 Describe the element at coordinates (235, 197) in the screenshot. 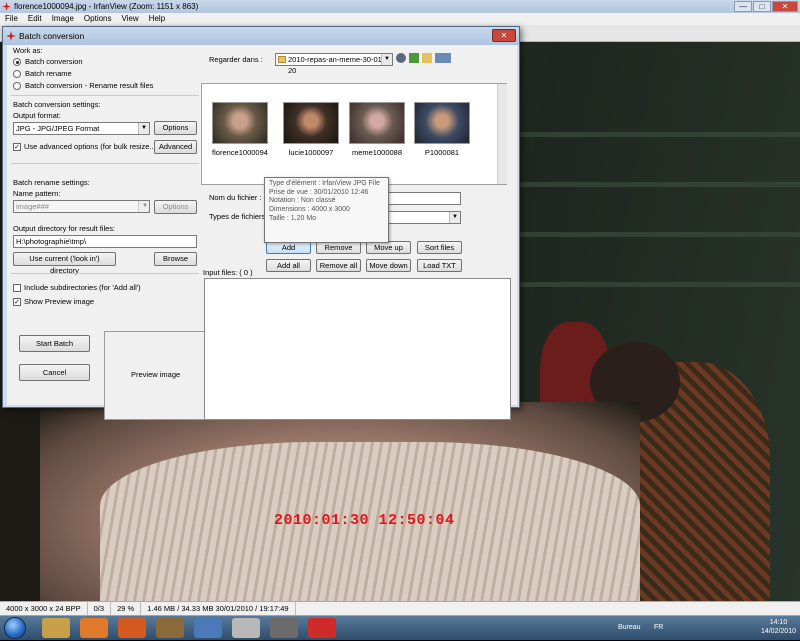

I see `filename-label: Nom du fichier :` at that location.